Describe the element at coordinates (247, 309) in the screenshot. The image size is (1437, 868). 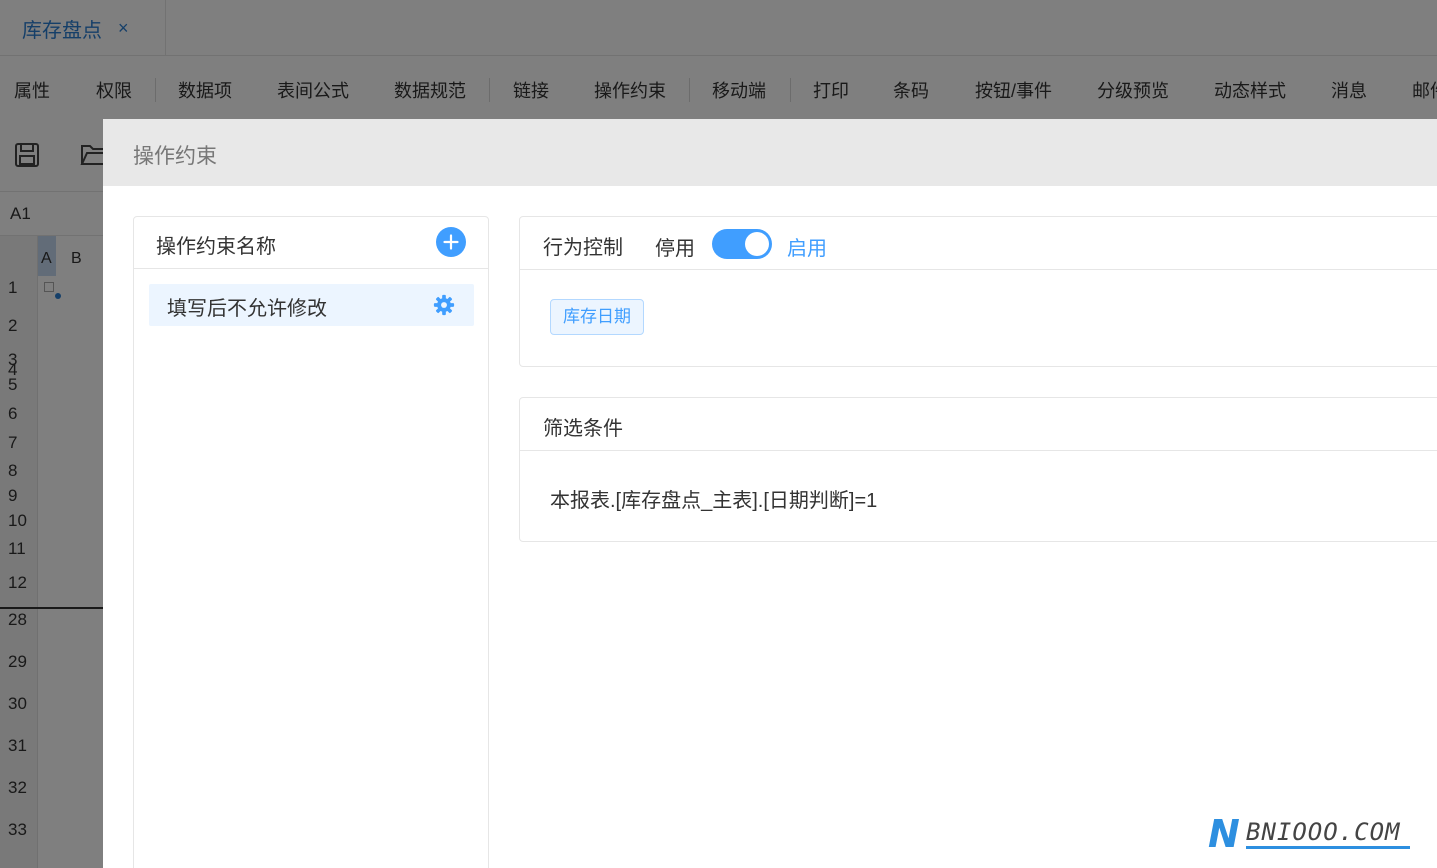
I see `constraint-item-label: 填写后不允许修改` at that location.